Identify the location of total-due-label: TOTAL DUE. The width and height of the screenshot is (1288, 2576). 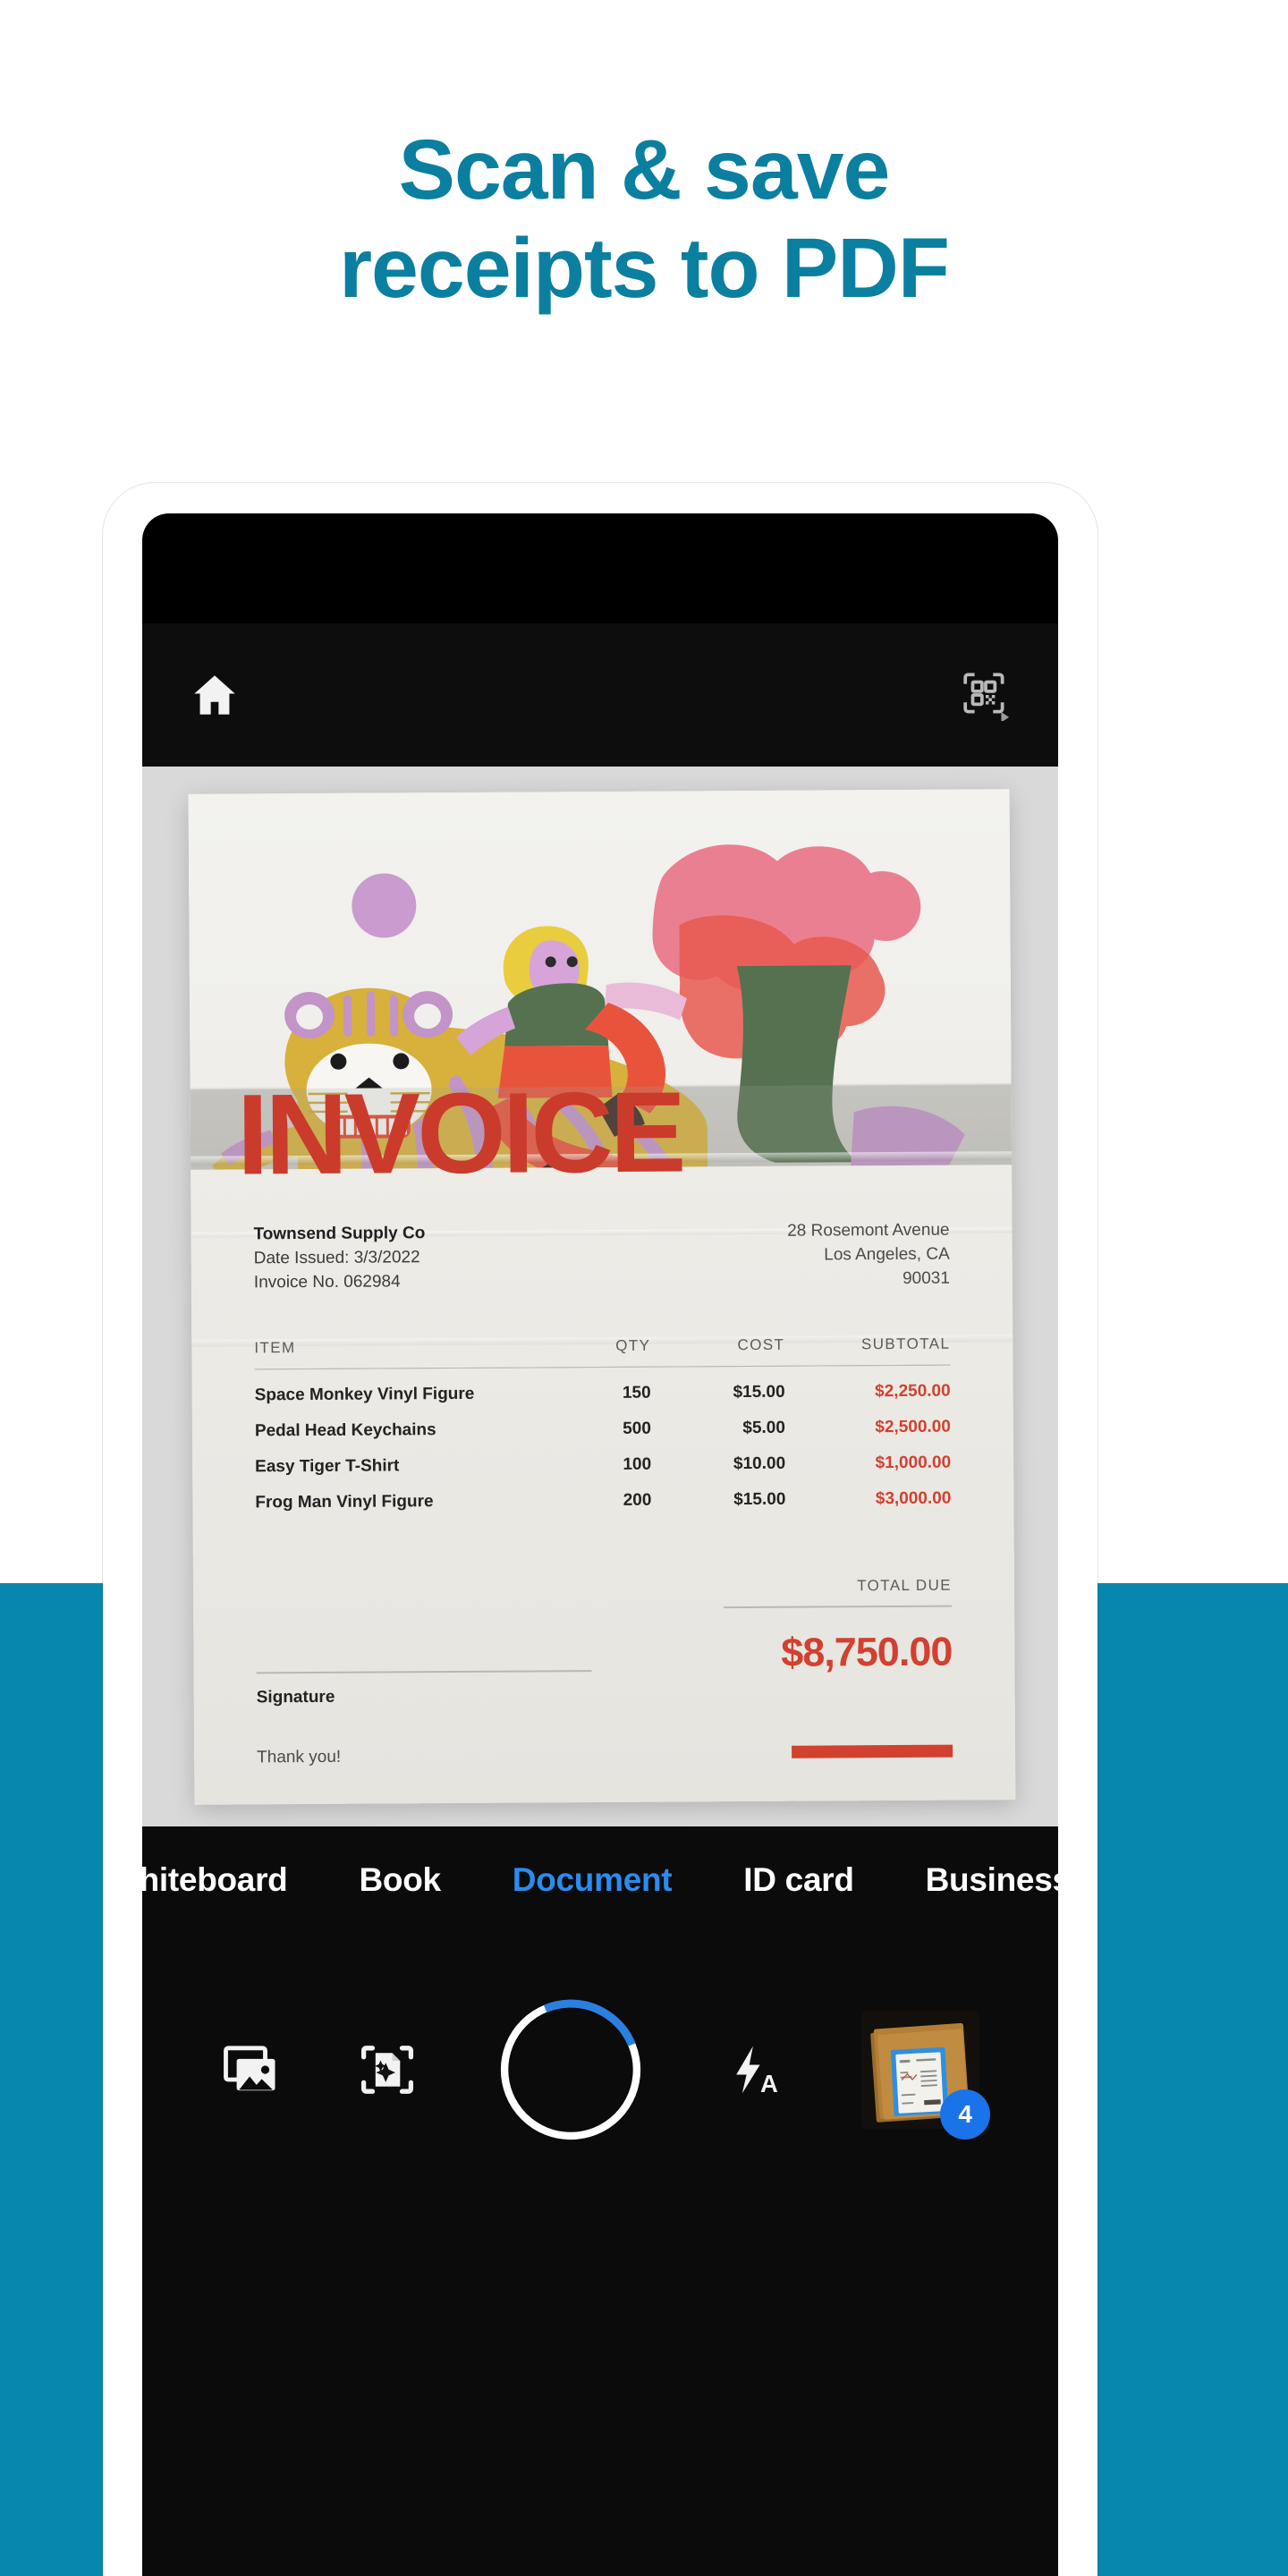
(905, 1585).